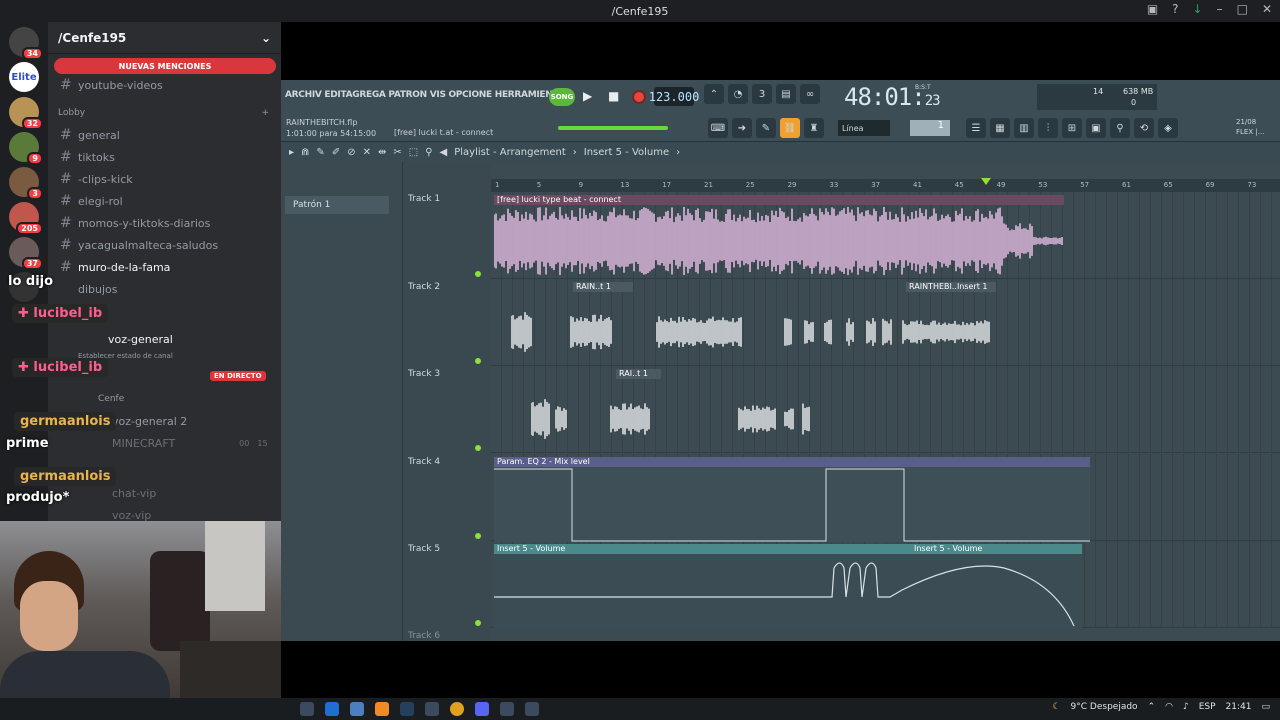 The width and height of the screenshot is (1280, 720). I want to click on language-indicator: ESP, so click(1207, 707).